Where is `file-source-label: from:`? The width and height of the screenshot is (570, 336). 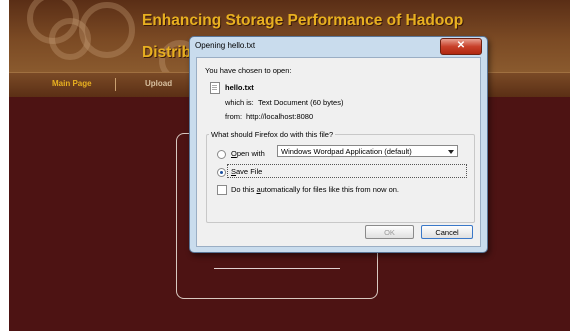 file-source-label: from: is located at coordinates (234, 116).